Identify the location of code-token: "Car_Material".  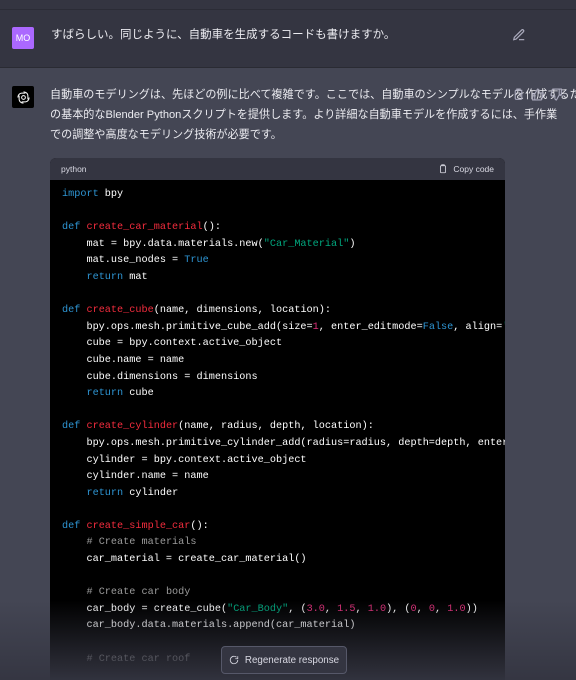
(306, 244).